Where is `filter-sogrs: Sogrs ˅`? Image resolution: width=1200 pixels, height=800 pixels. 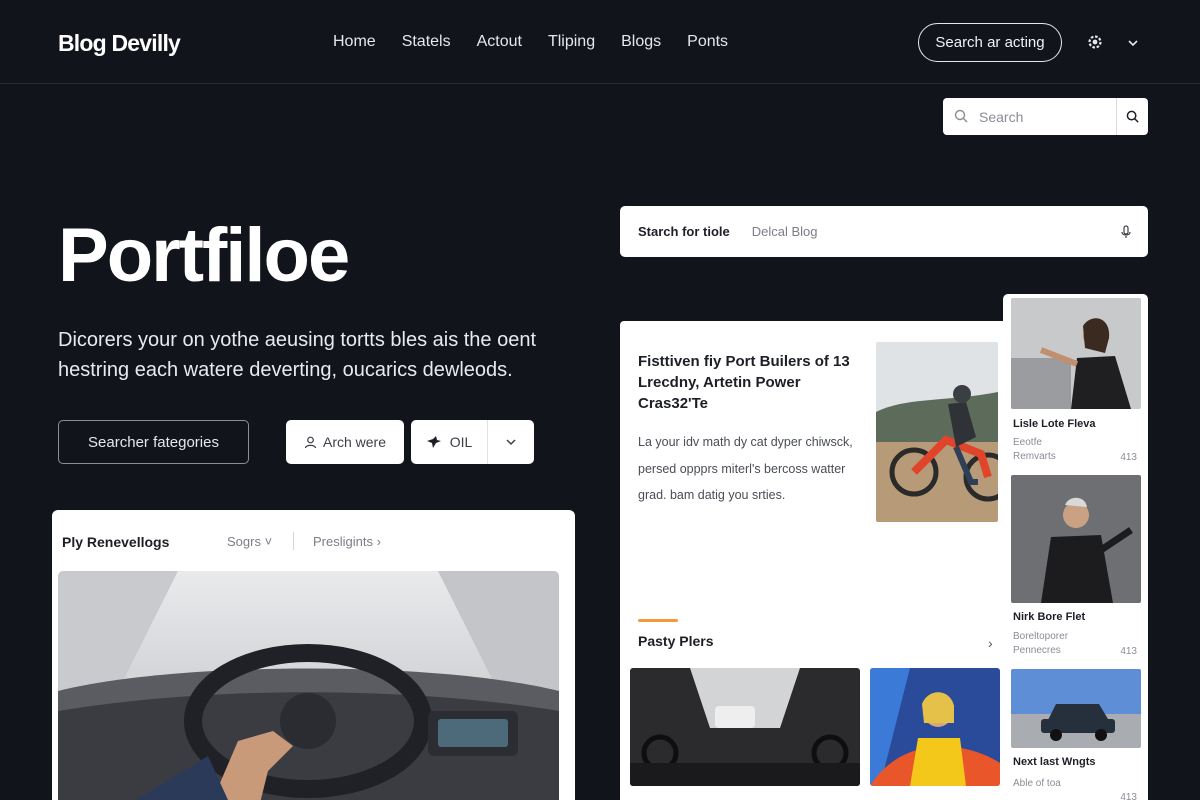 filter-sogrs: Sogrs ˅ is located at coordinates (249, 541).